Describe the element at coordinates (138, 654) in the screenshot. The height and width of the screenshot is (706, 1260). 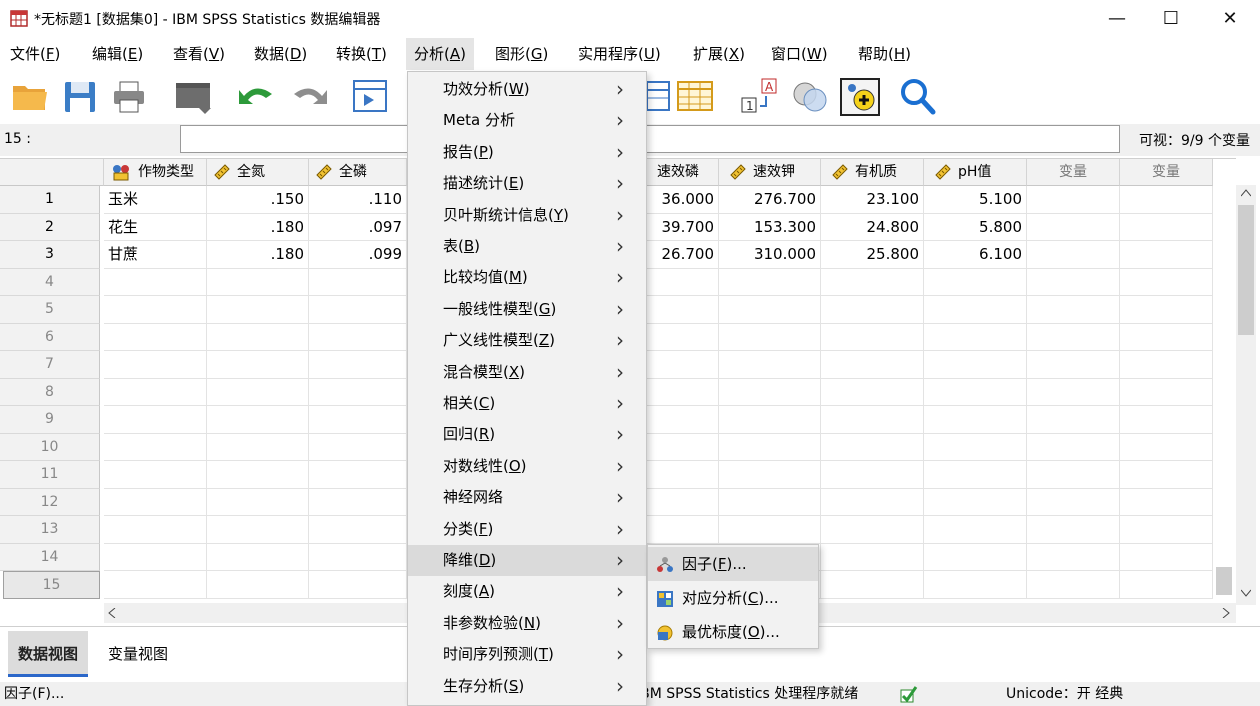
I see `tab-variable-view: 变量视图` at that location.